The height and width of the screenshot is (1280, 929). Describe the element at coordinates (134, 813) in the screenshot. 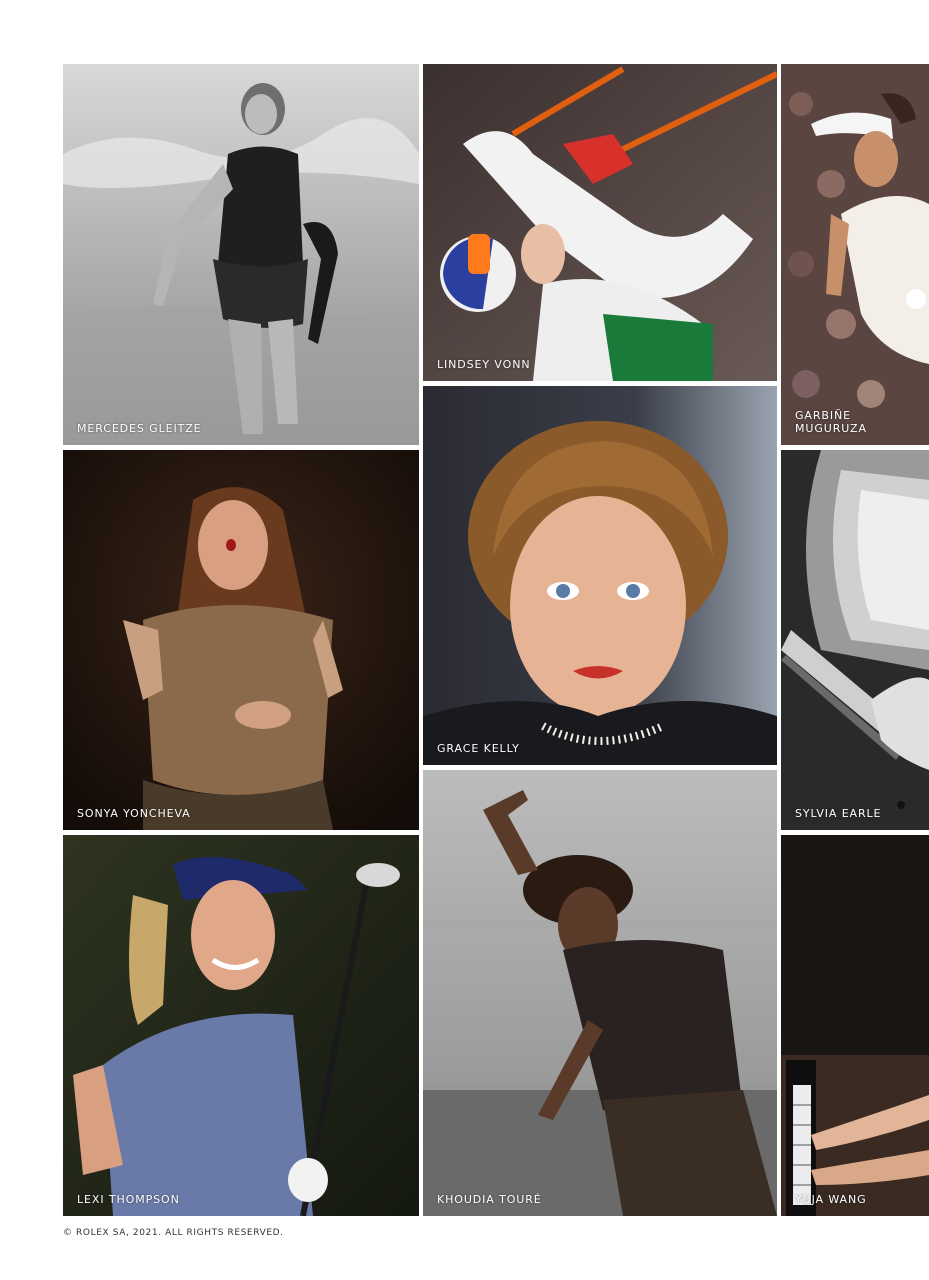

I see `photo-caption: SONYA YONCHEVA` at that location.